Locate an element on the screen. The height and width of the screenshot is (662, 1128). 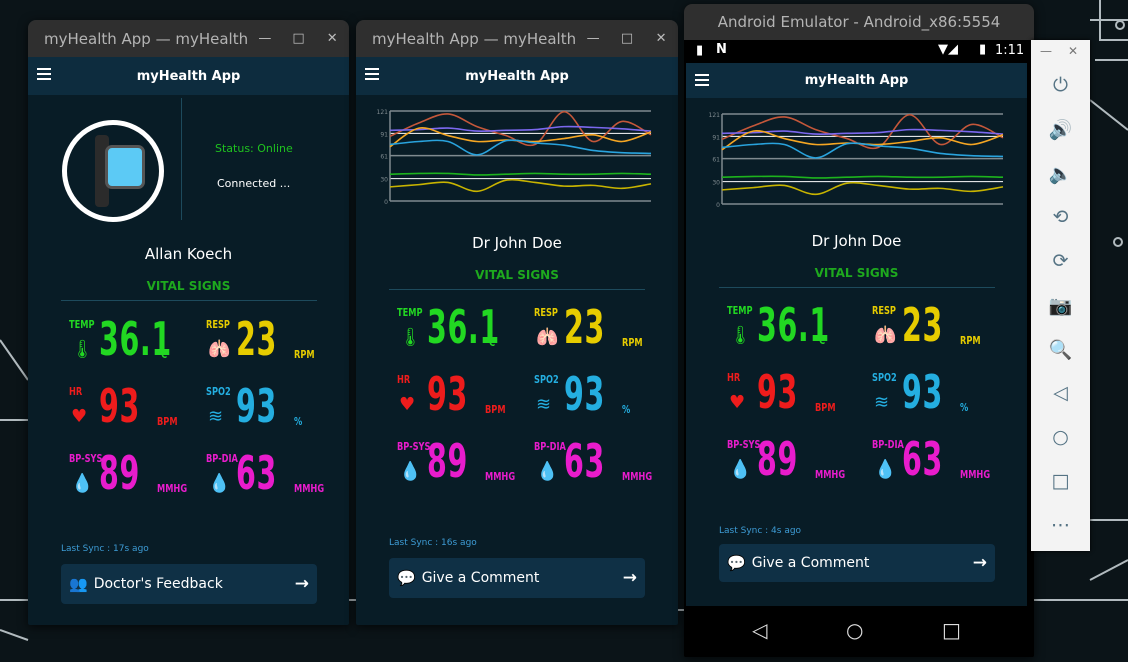
vital-bp-sys: BP-SYS 💧 89 MMHG is located at coordinates (456, 468).